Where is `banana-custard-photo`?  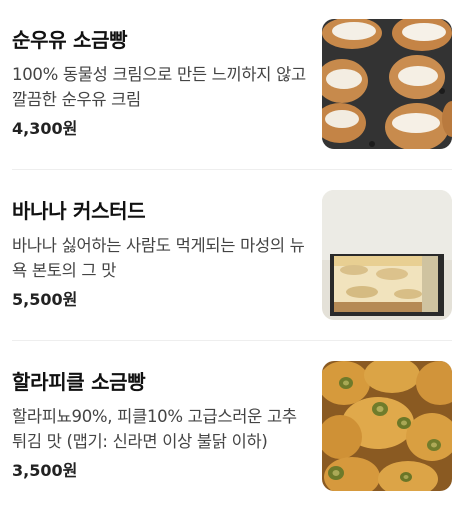 banana-custard-photo is located at coordinates (387, 255).